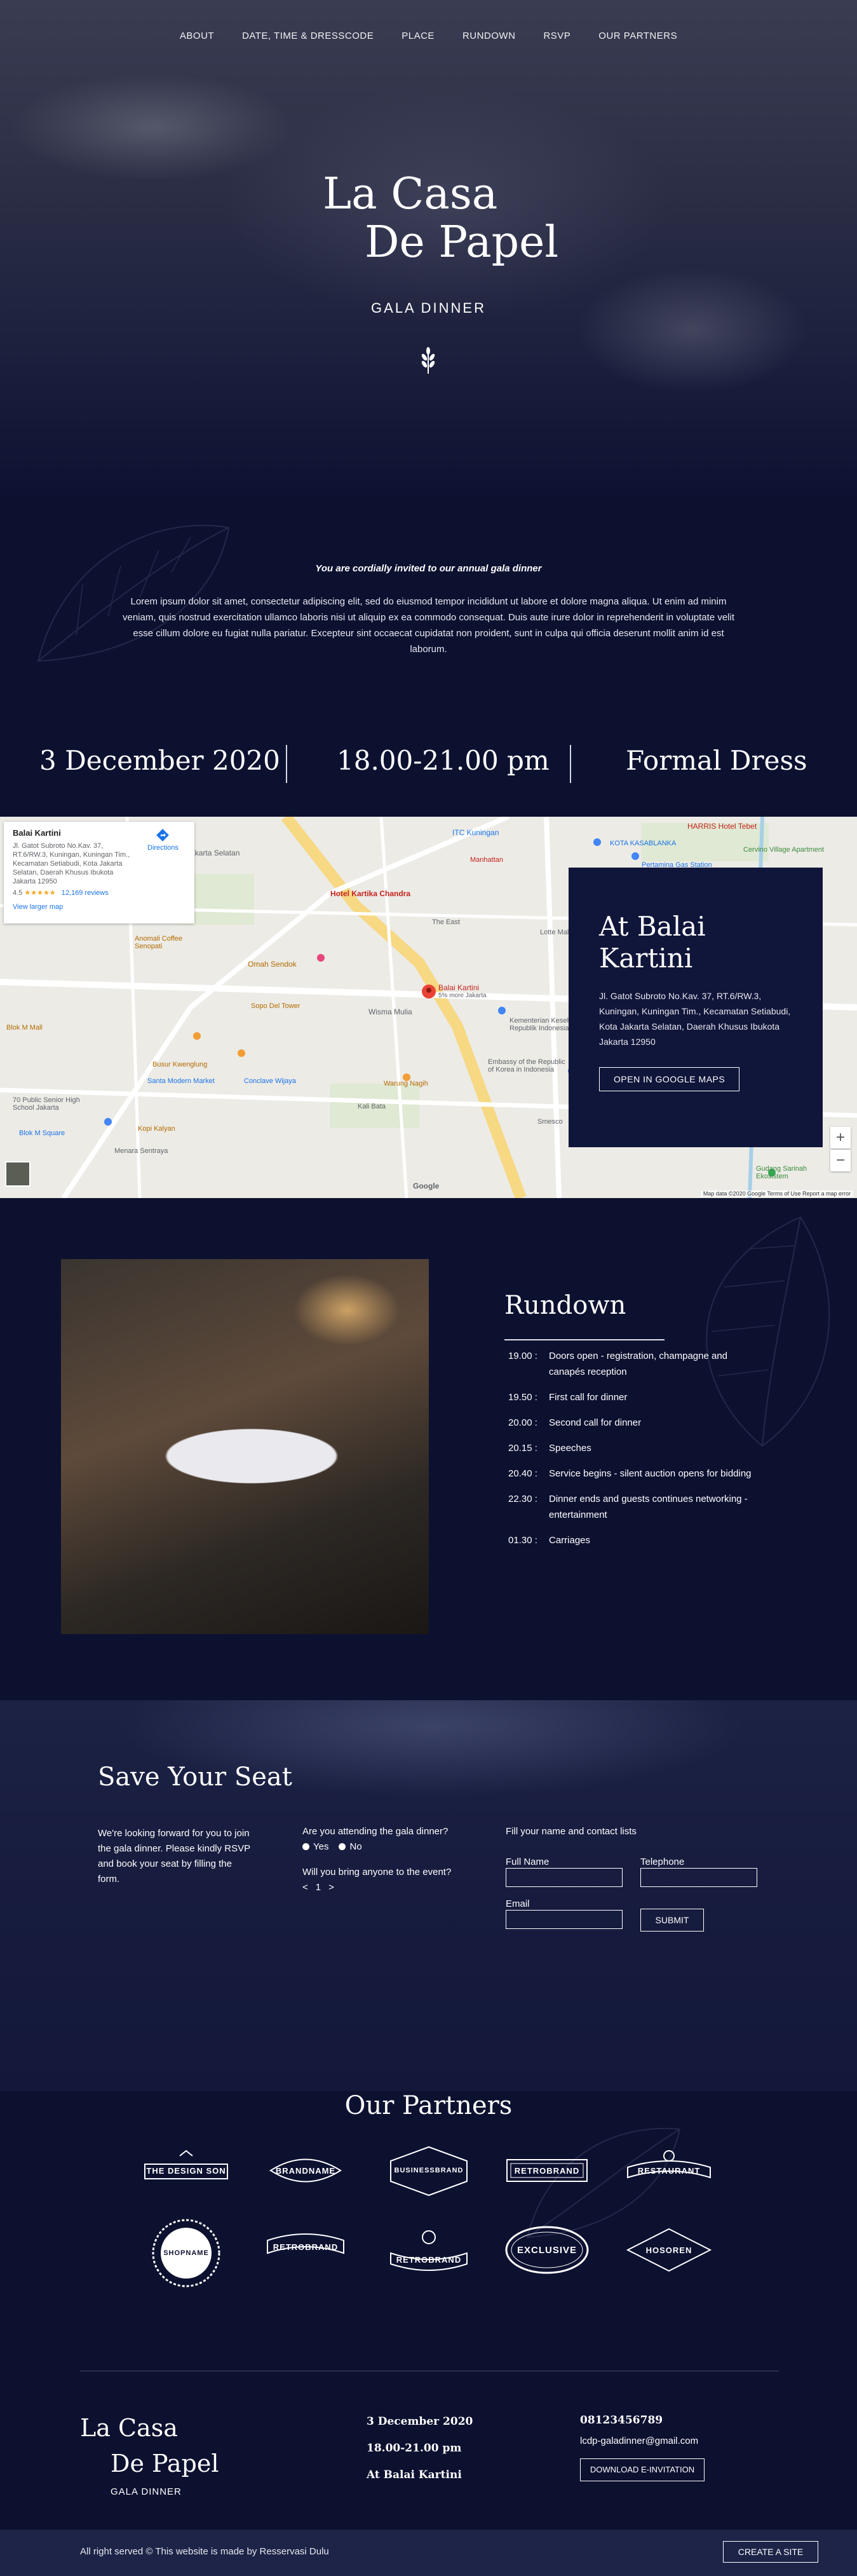 The image size is (857, 2576). I want to click on list-item: 20.15 : Speeches, so click(635, 1448).